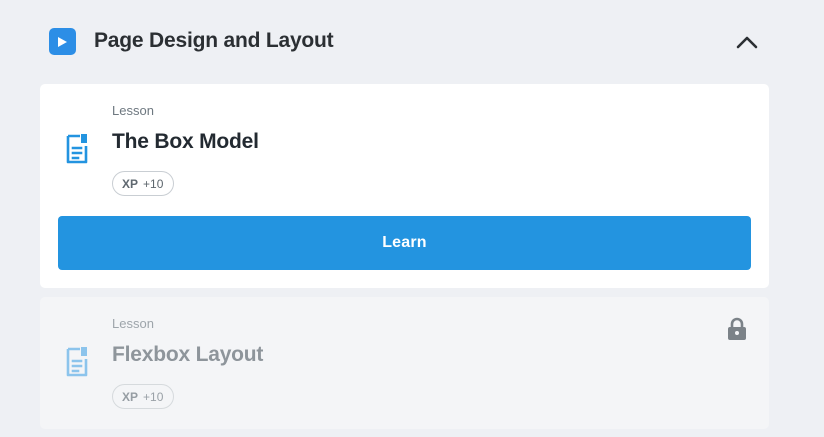 This screenshot has height=437, width=824. Describe the element at coordinates (214, 40) in the screenshot. I see `section-title: Page Design and Layout` at that location.